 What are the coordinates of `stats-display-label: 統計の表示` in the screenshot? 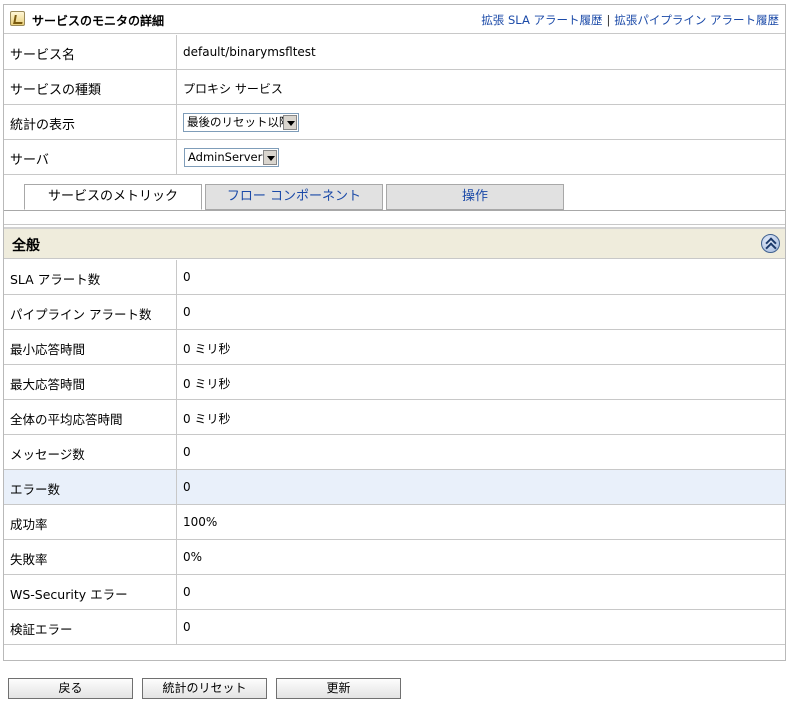 It's located at (43, 125).